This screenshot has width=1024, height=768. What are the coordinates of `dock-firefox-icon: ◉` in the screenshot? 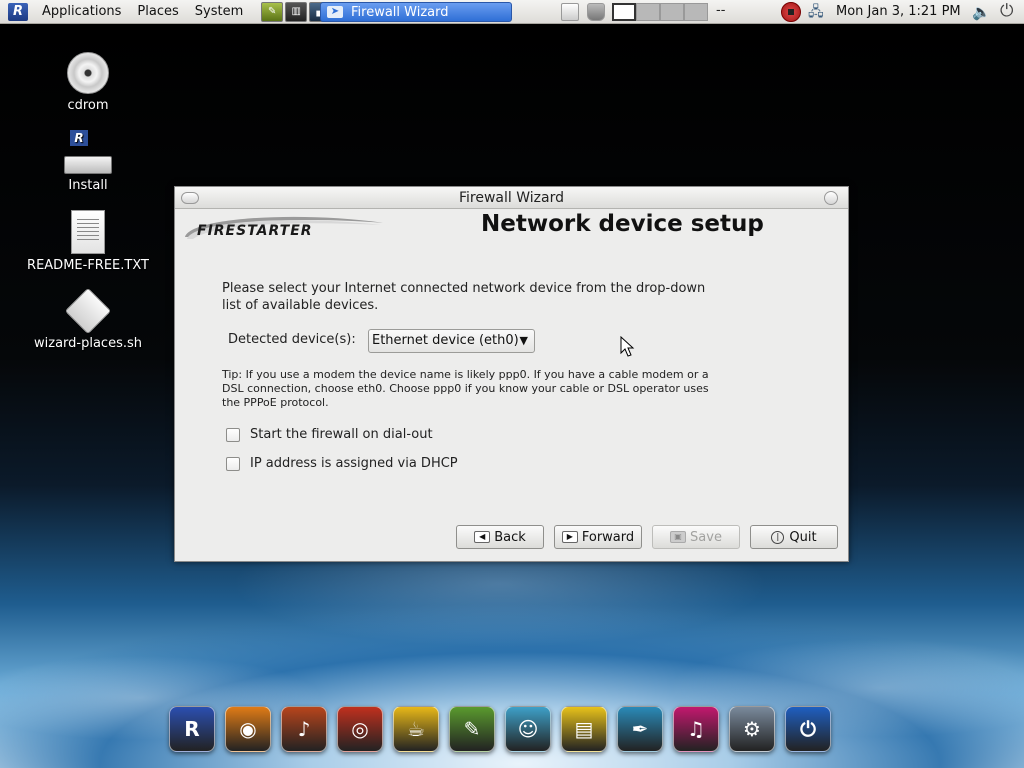 It's located at (248, 729).